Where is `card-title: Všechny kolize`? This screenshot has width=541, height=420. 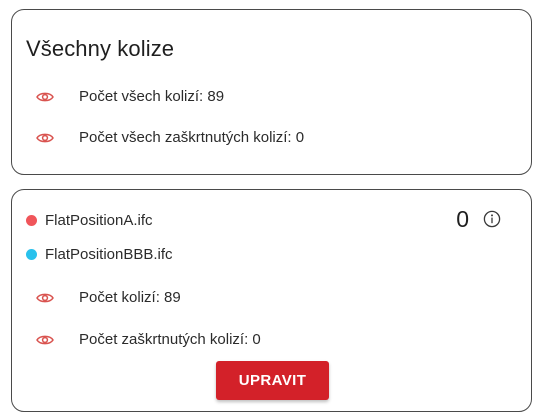 card-title: Všechny kolize is located at coordinates (100, 48).